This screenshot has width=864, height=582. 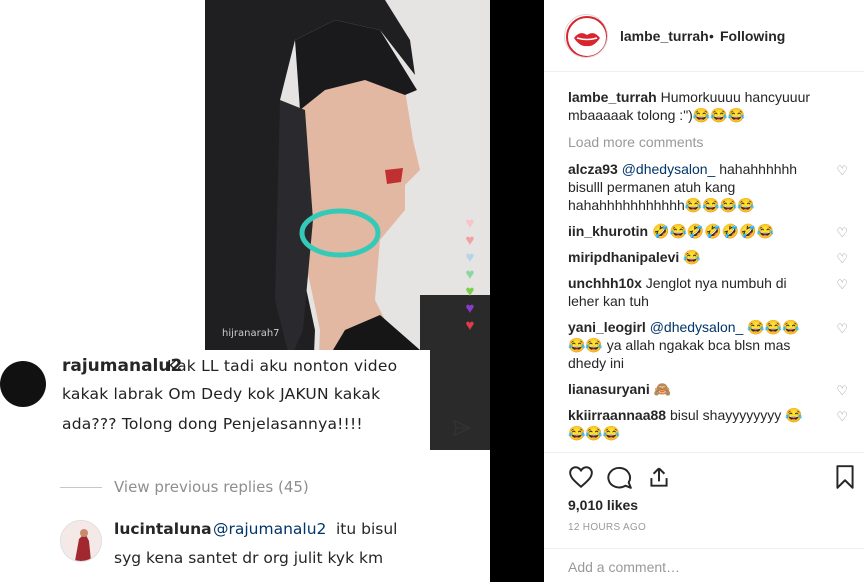 What do you see at coordinates (708, 424) in the screenshot?
I see `comment-item: kkiirraannaa88 bisul shayyyyyyyy 😂 😂😂😂 ♡` at bounding box center [708, 424].